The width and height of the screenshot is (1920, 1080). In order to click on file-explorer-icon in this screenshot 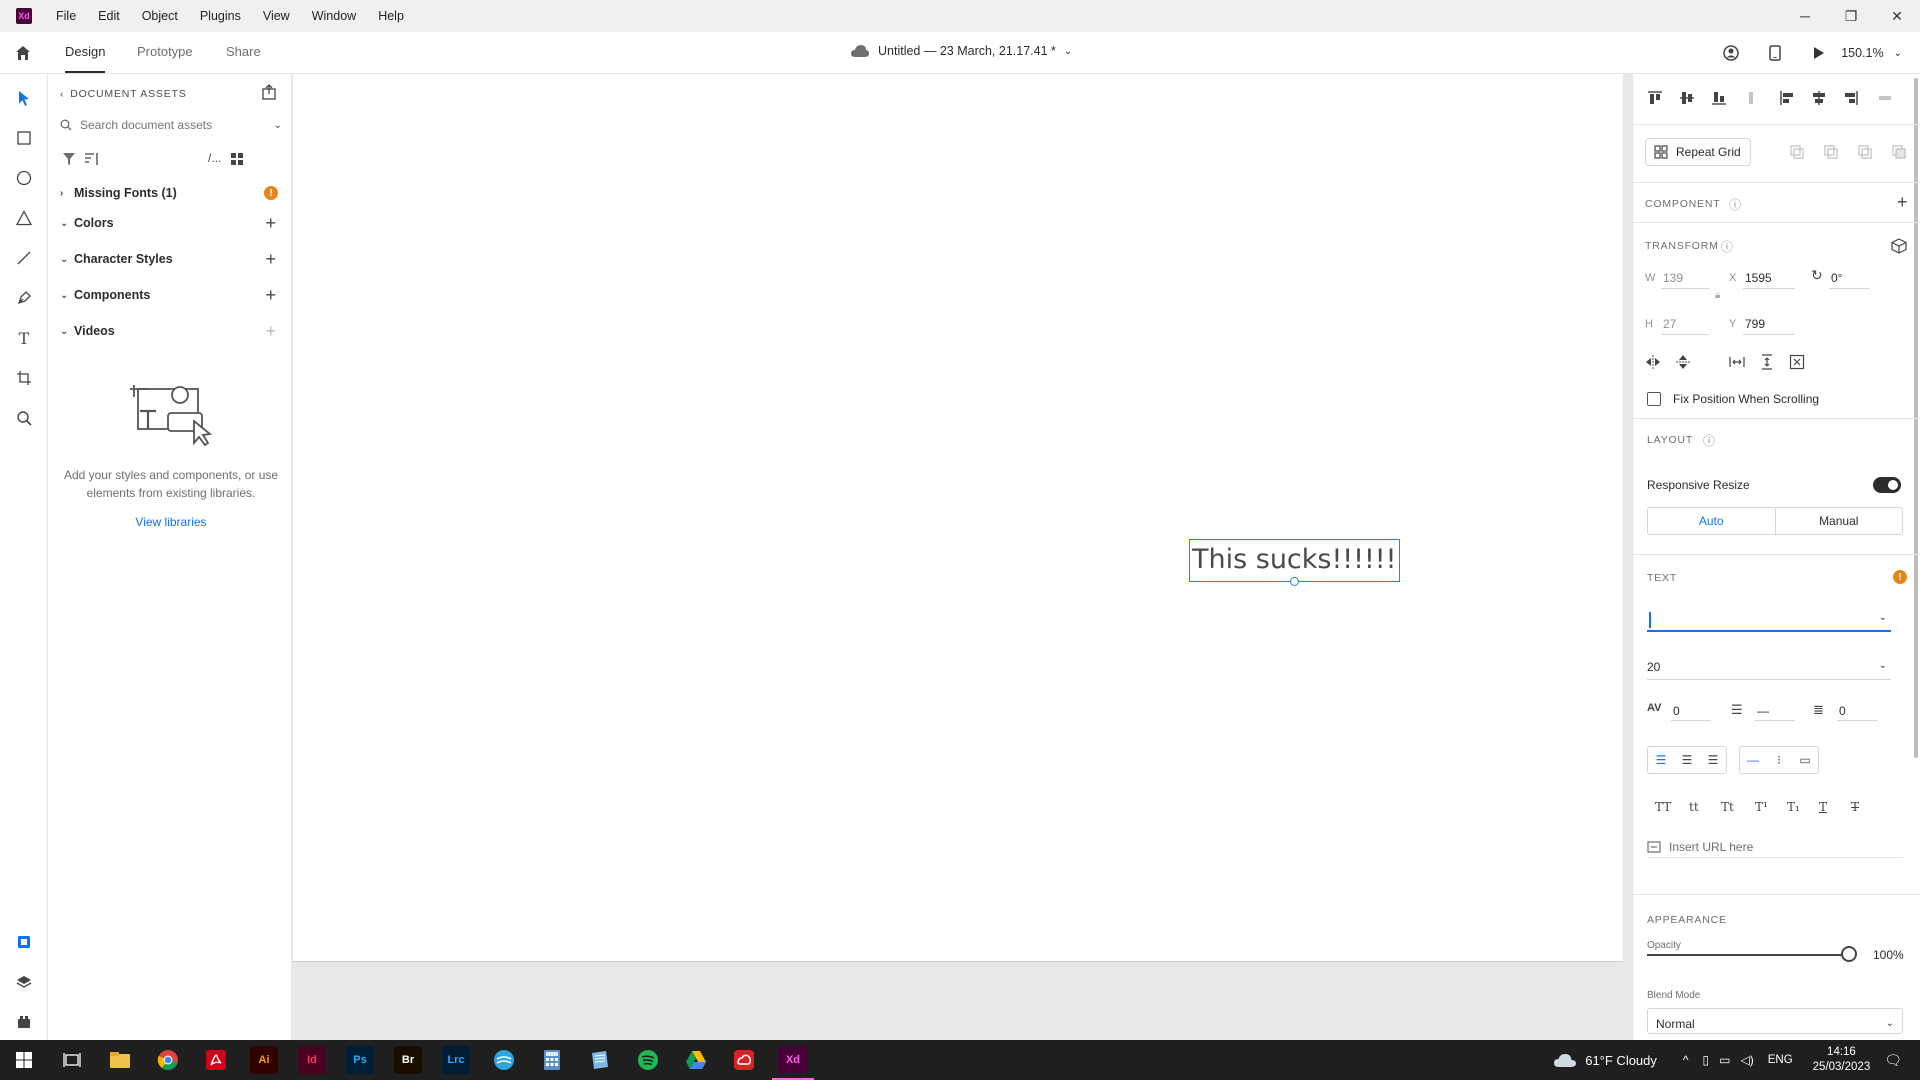, I will do `click(120, 1060)`.